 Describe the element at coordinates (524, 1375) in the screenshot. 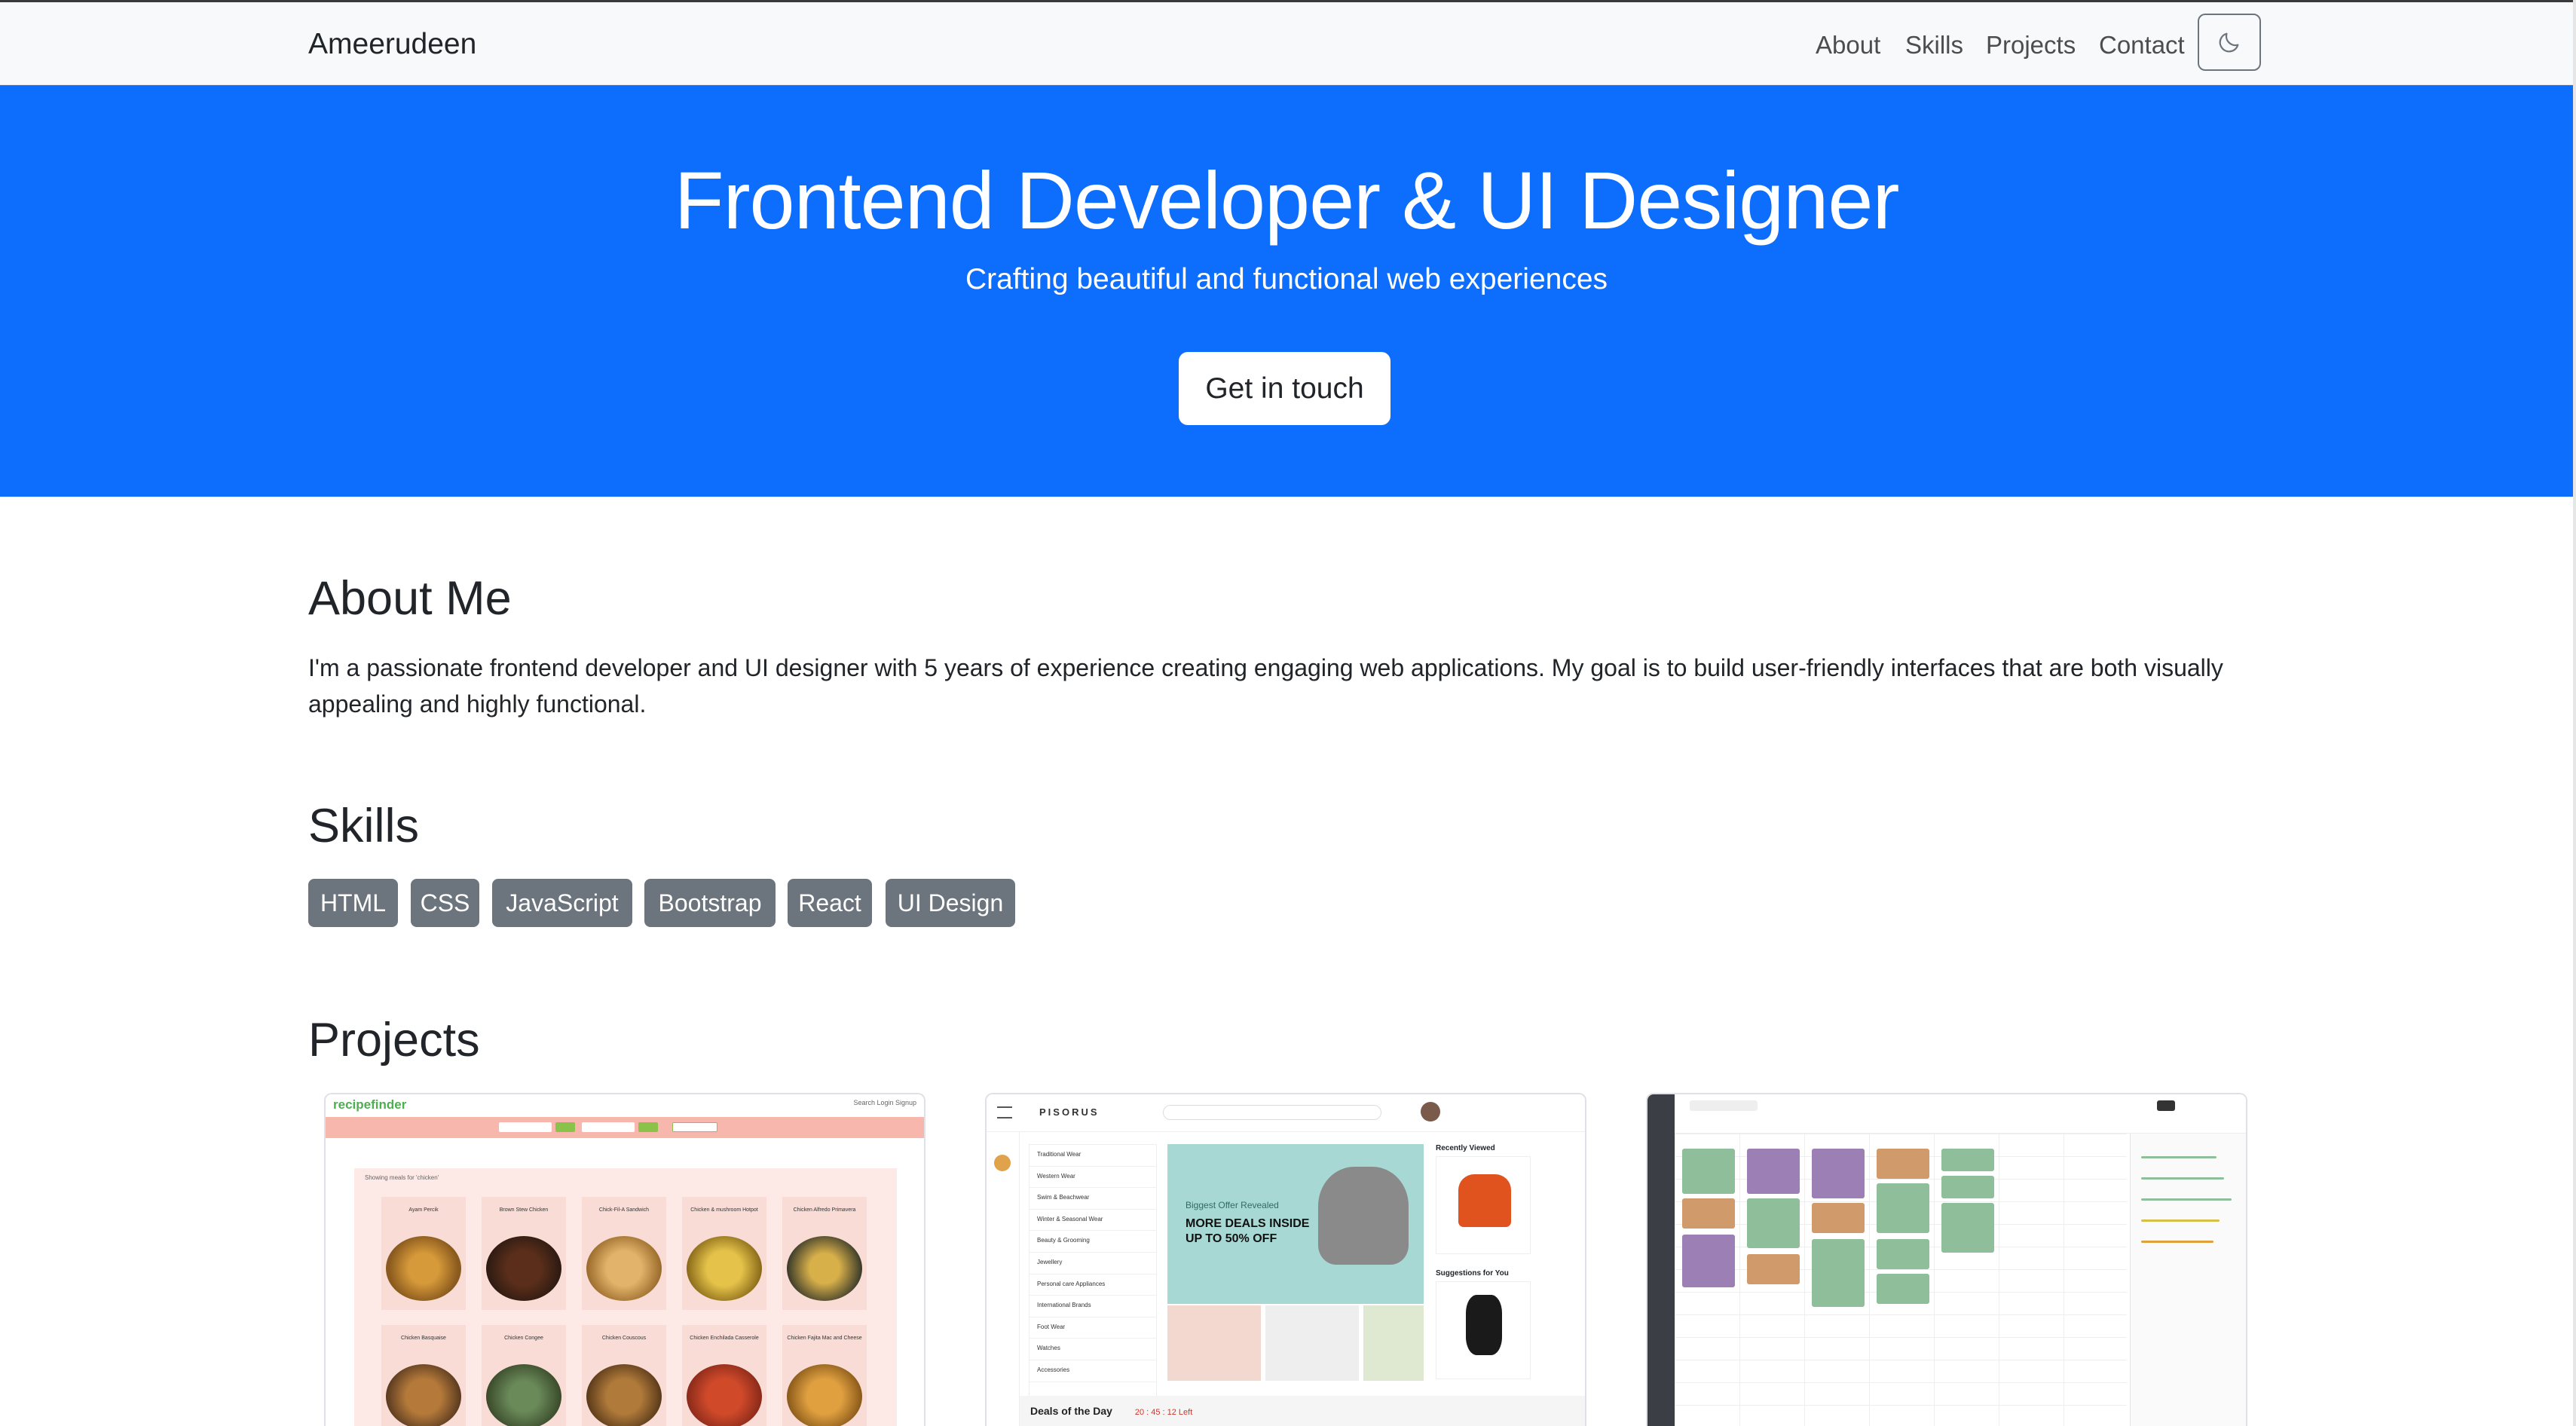

I see `recipe-card: Chicken Congee` at that location.